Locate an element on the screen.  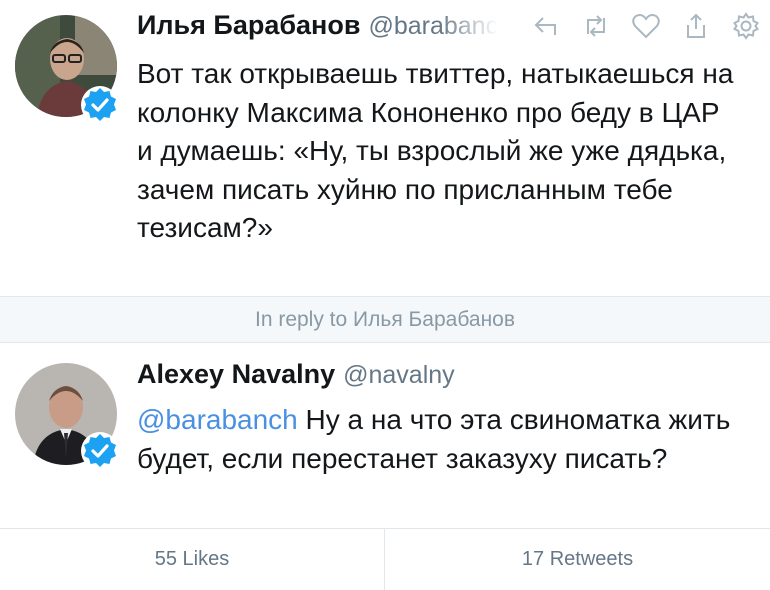
reply-icon is located at coordinates (546, 26).